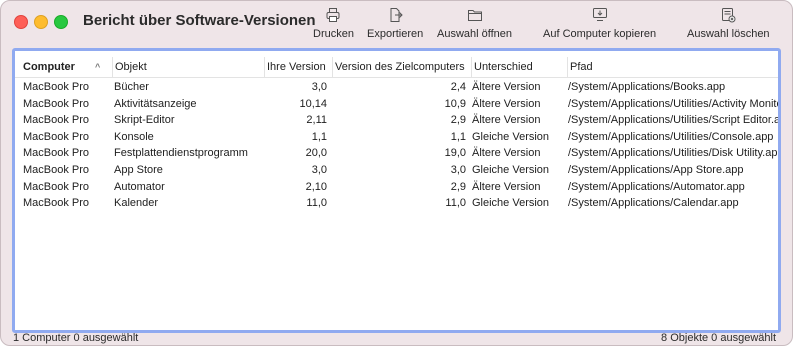 The height and width of the screenshot is (346, 793). Describe the element at coordinates (134, 136) in the screenshot. I see `cell-object: Konsole` at that location.